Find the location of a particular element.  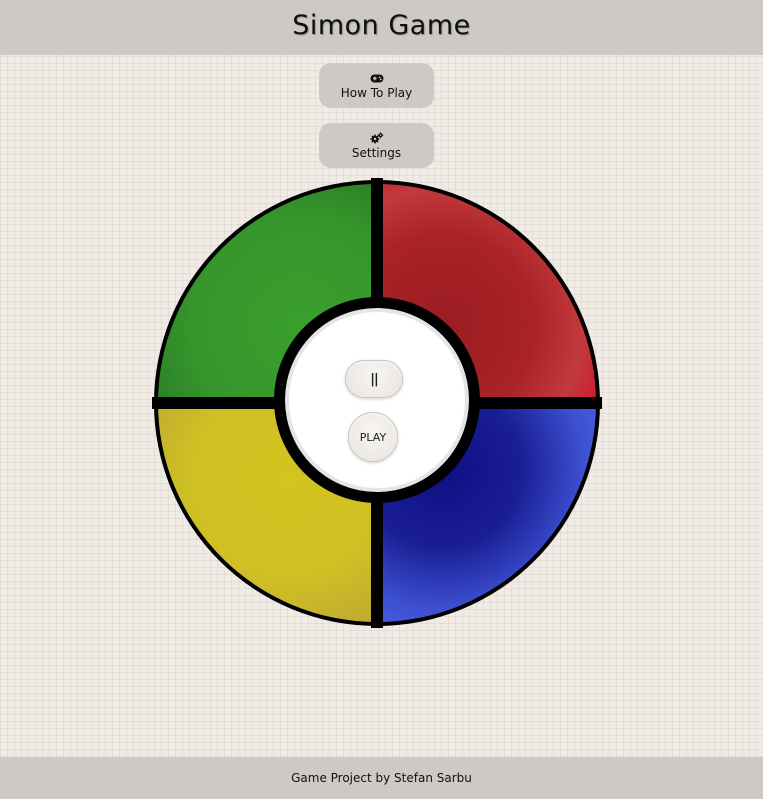

gears-icon is located at coordinates (377, 138).